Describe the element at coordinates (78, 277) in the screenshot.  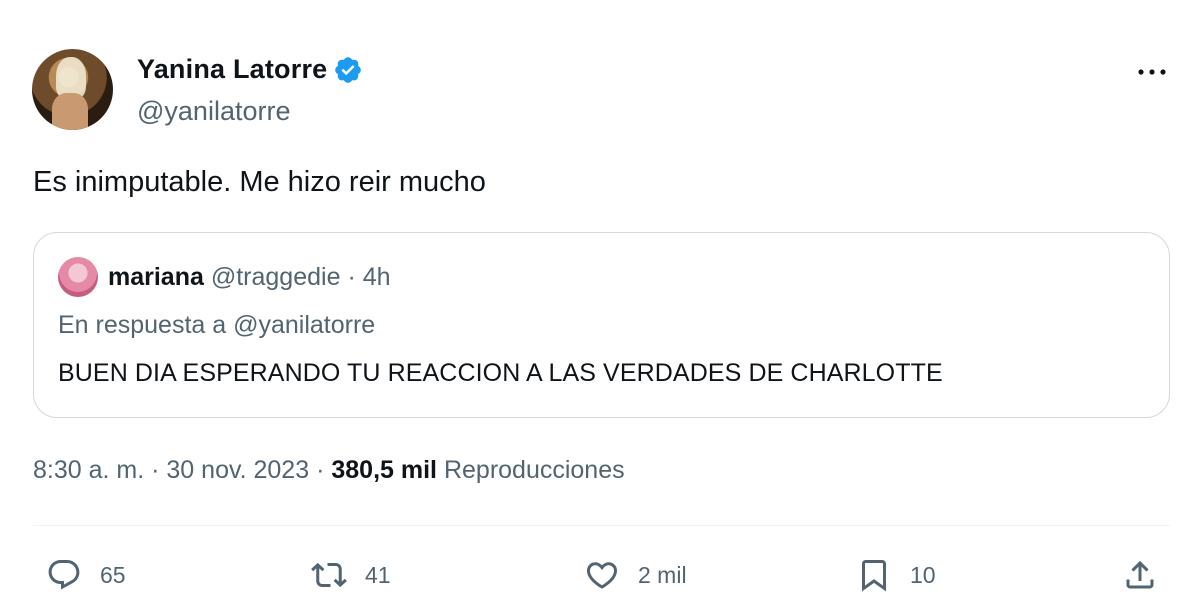
I see `quoted-author-avatar` at that location.